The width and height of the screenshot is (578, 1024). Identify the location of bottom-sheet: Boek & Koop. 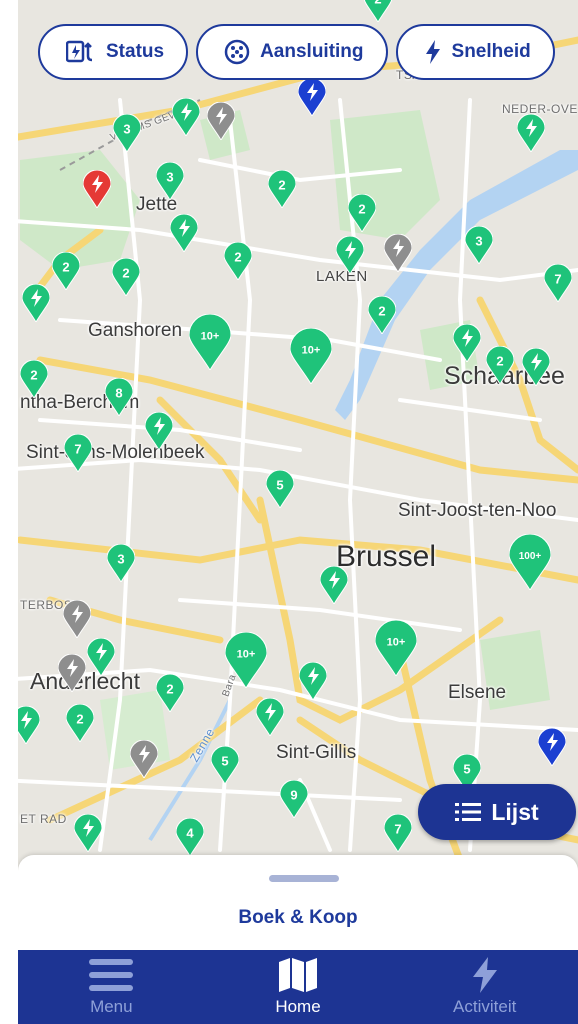
(298, 905).